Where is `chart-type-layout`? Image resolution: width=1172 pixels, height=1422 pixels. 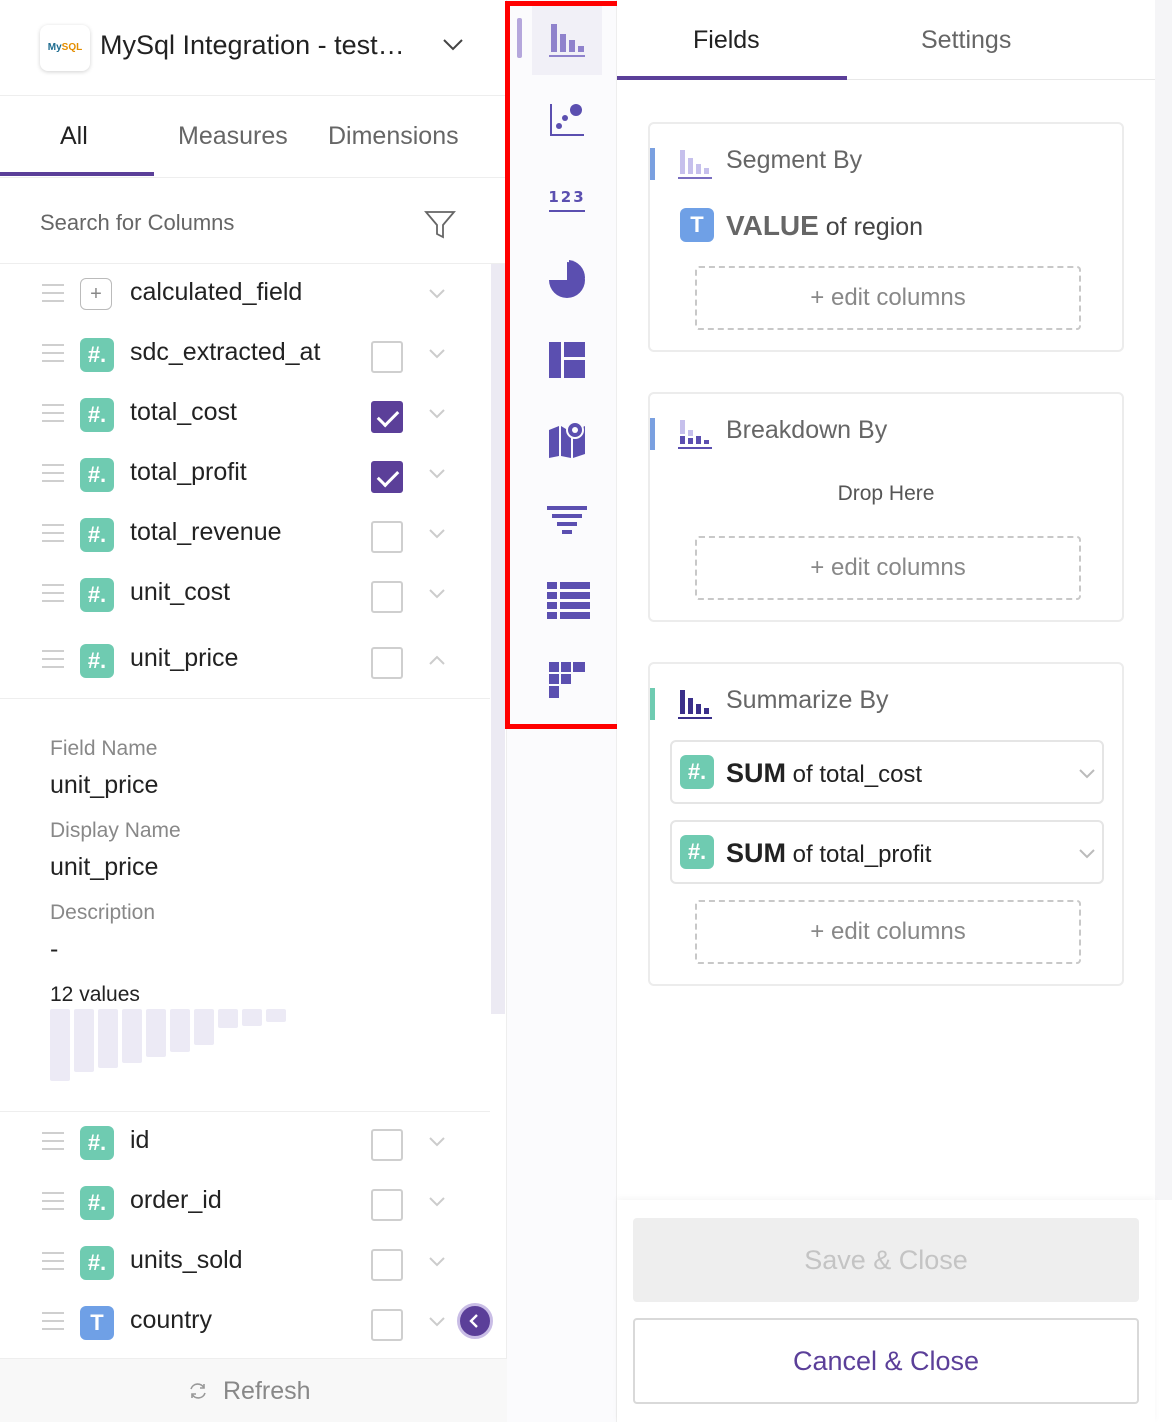
chart-type-layout is located at coordinates (567, 360).